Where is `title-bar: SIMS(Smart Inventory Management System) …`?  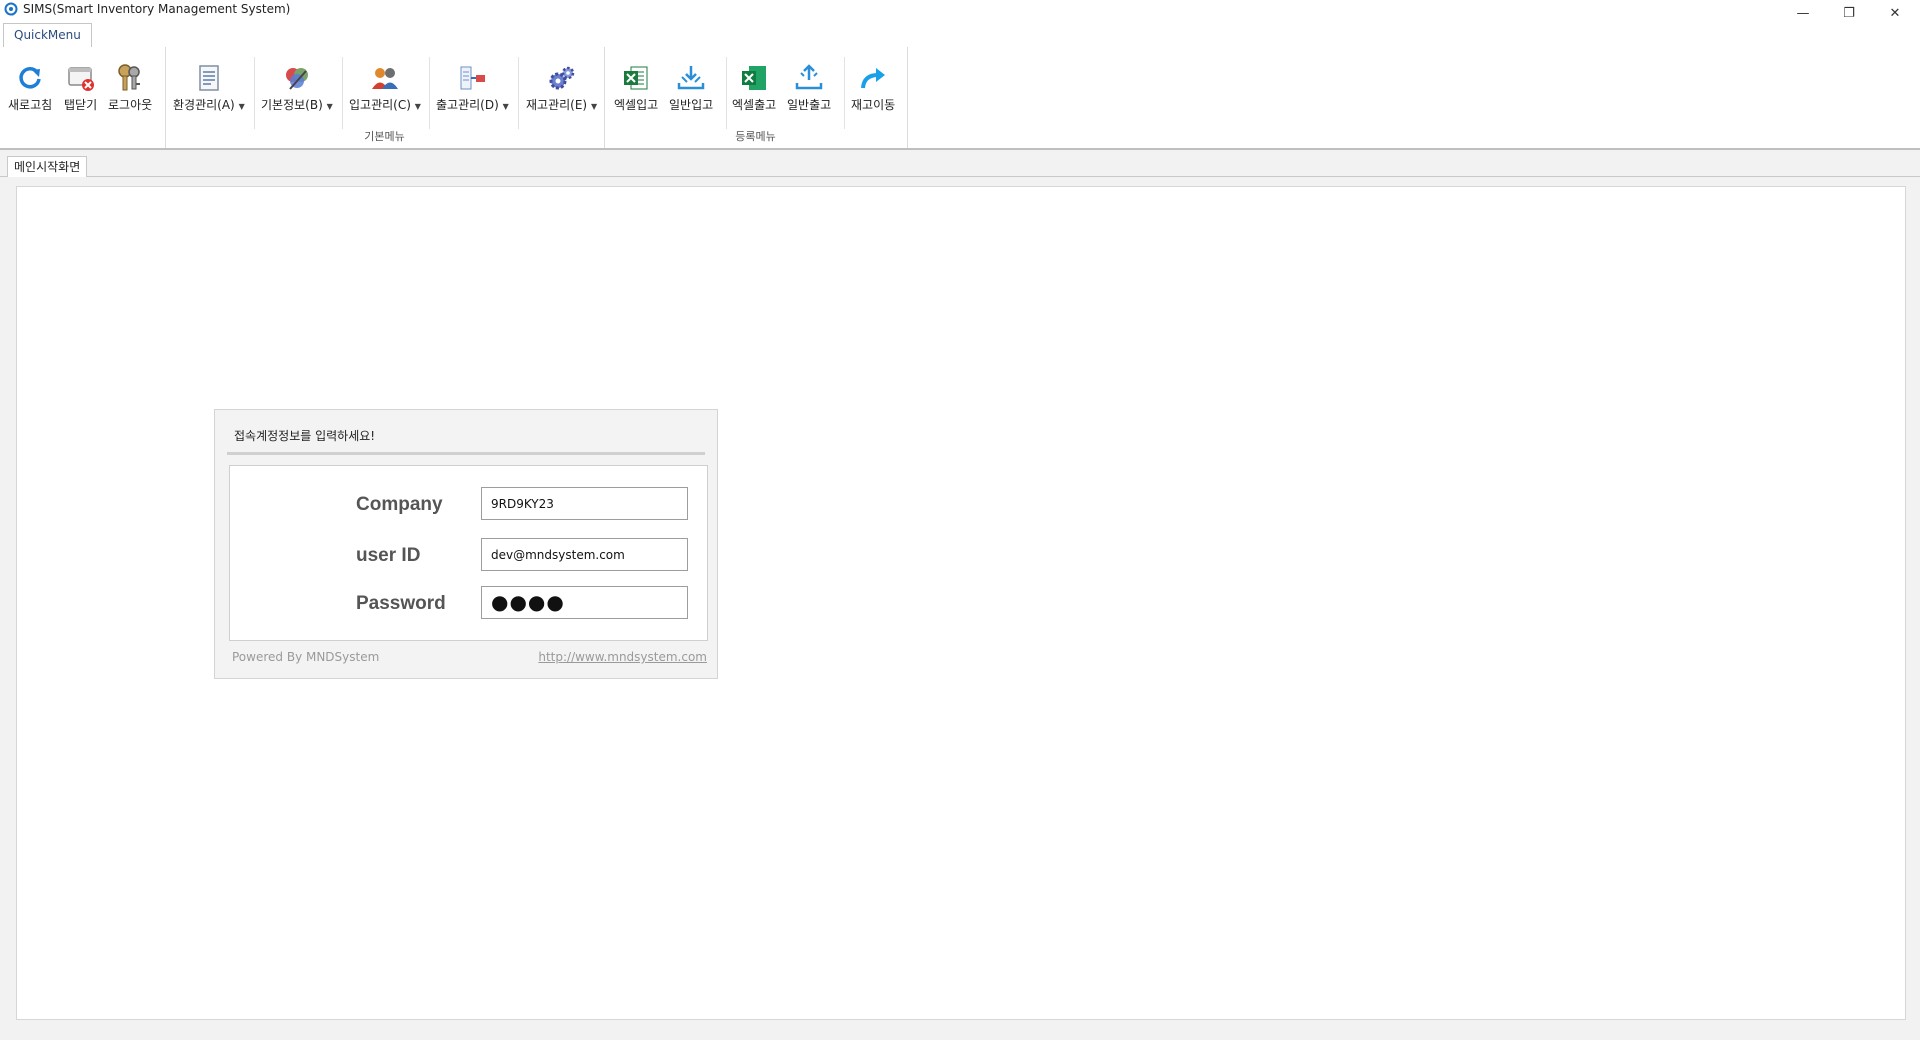
title-bar: SIMS(Smart Inventory Management System) … is located at coordinates (960, 10).